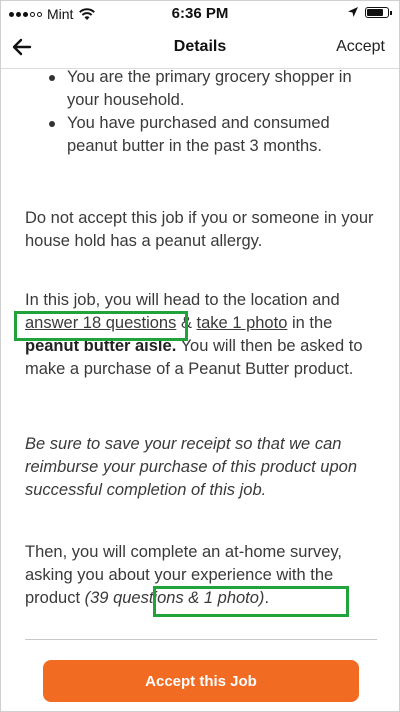  What do you see at coordinates (242, 323) in the screenshot?
I see `photo-link: take 1 photo` at bounding box center [242, 323].